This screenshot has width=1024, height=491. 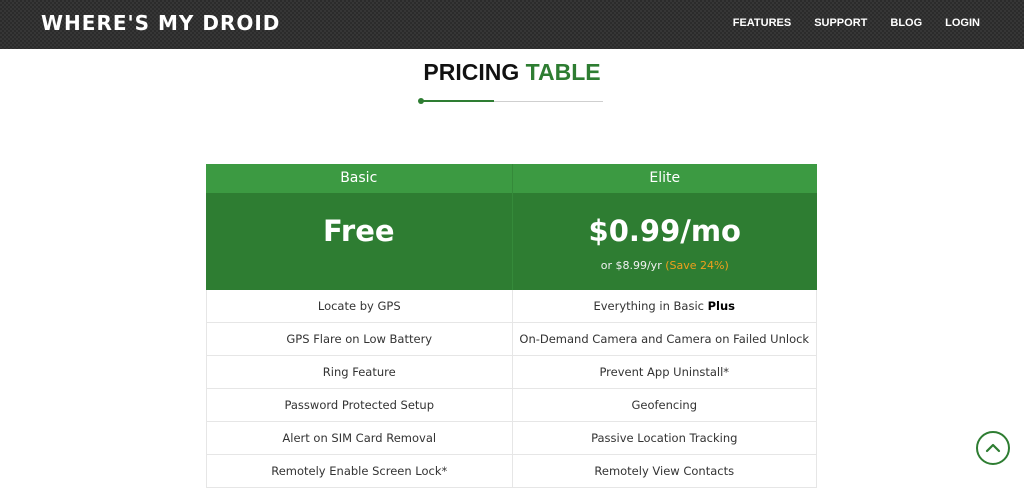 I want to click on site-logo: WHERE'S MY DROID, so click(x=160, y=23).